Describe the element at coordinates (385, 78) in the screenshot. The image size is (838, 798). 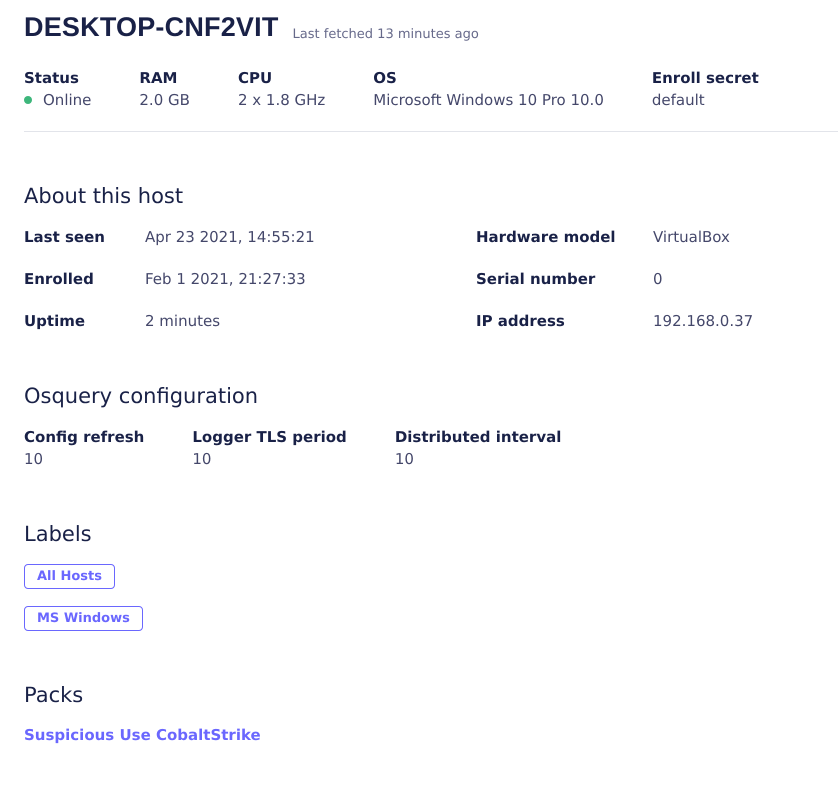
I see `summary-label: OS` at that location.